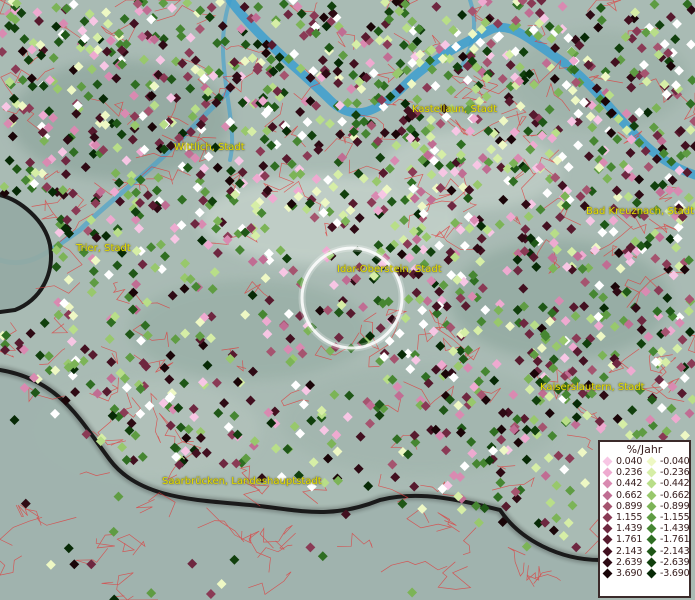 The height and width of the screenshot is (600, 695). I want to click on legend-value: -0.040, so click(675, 462).